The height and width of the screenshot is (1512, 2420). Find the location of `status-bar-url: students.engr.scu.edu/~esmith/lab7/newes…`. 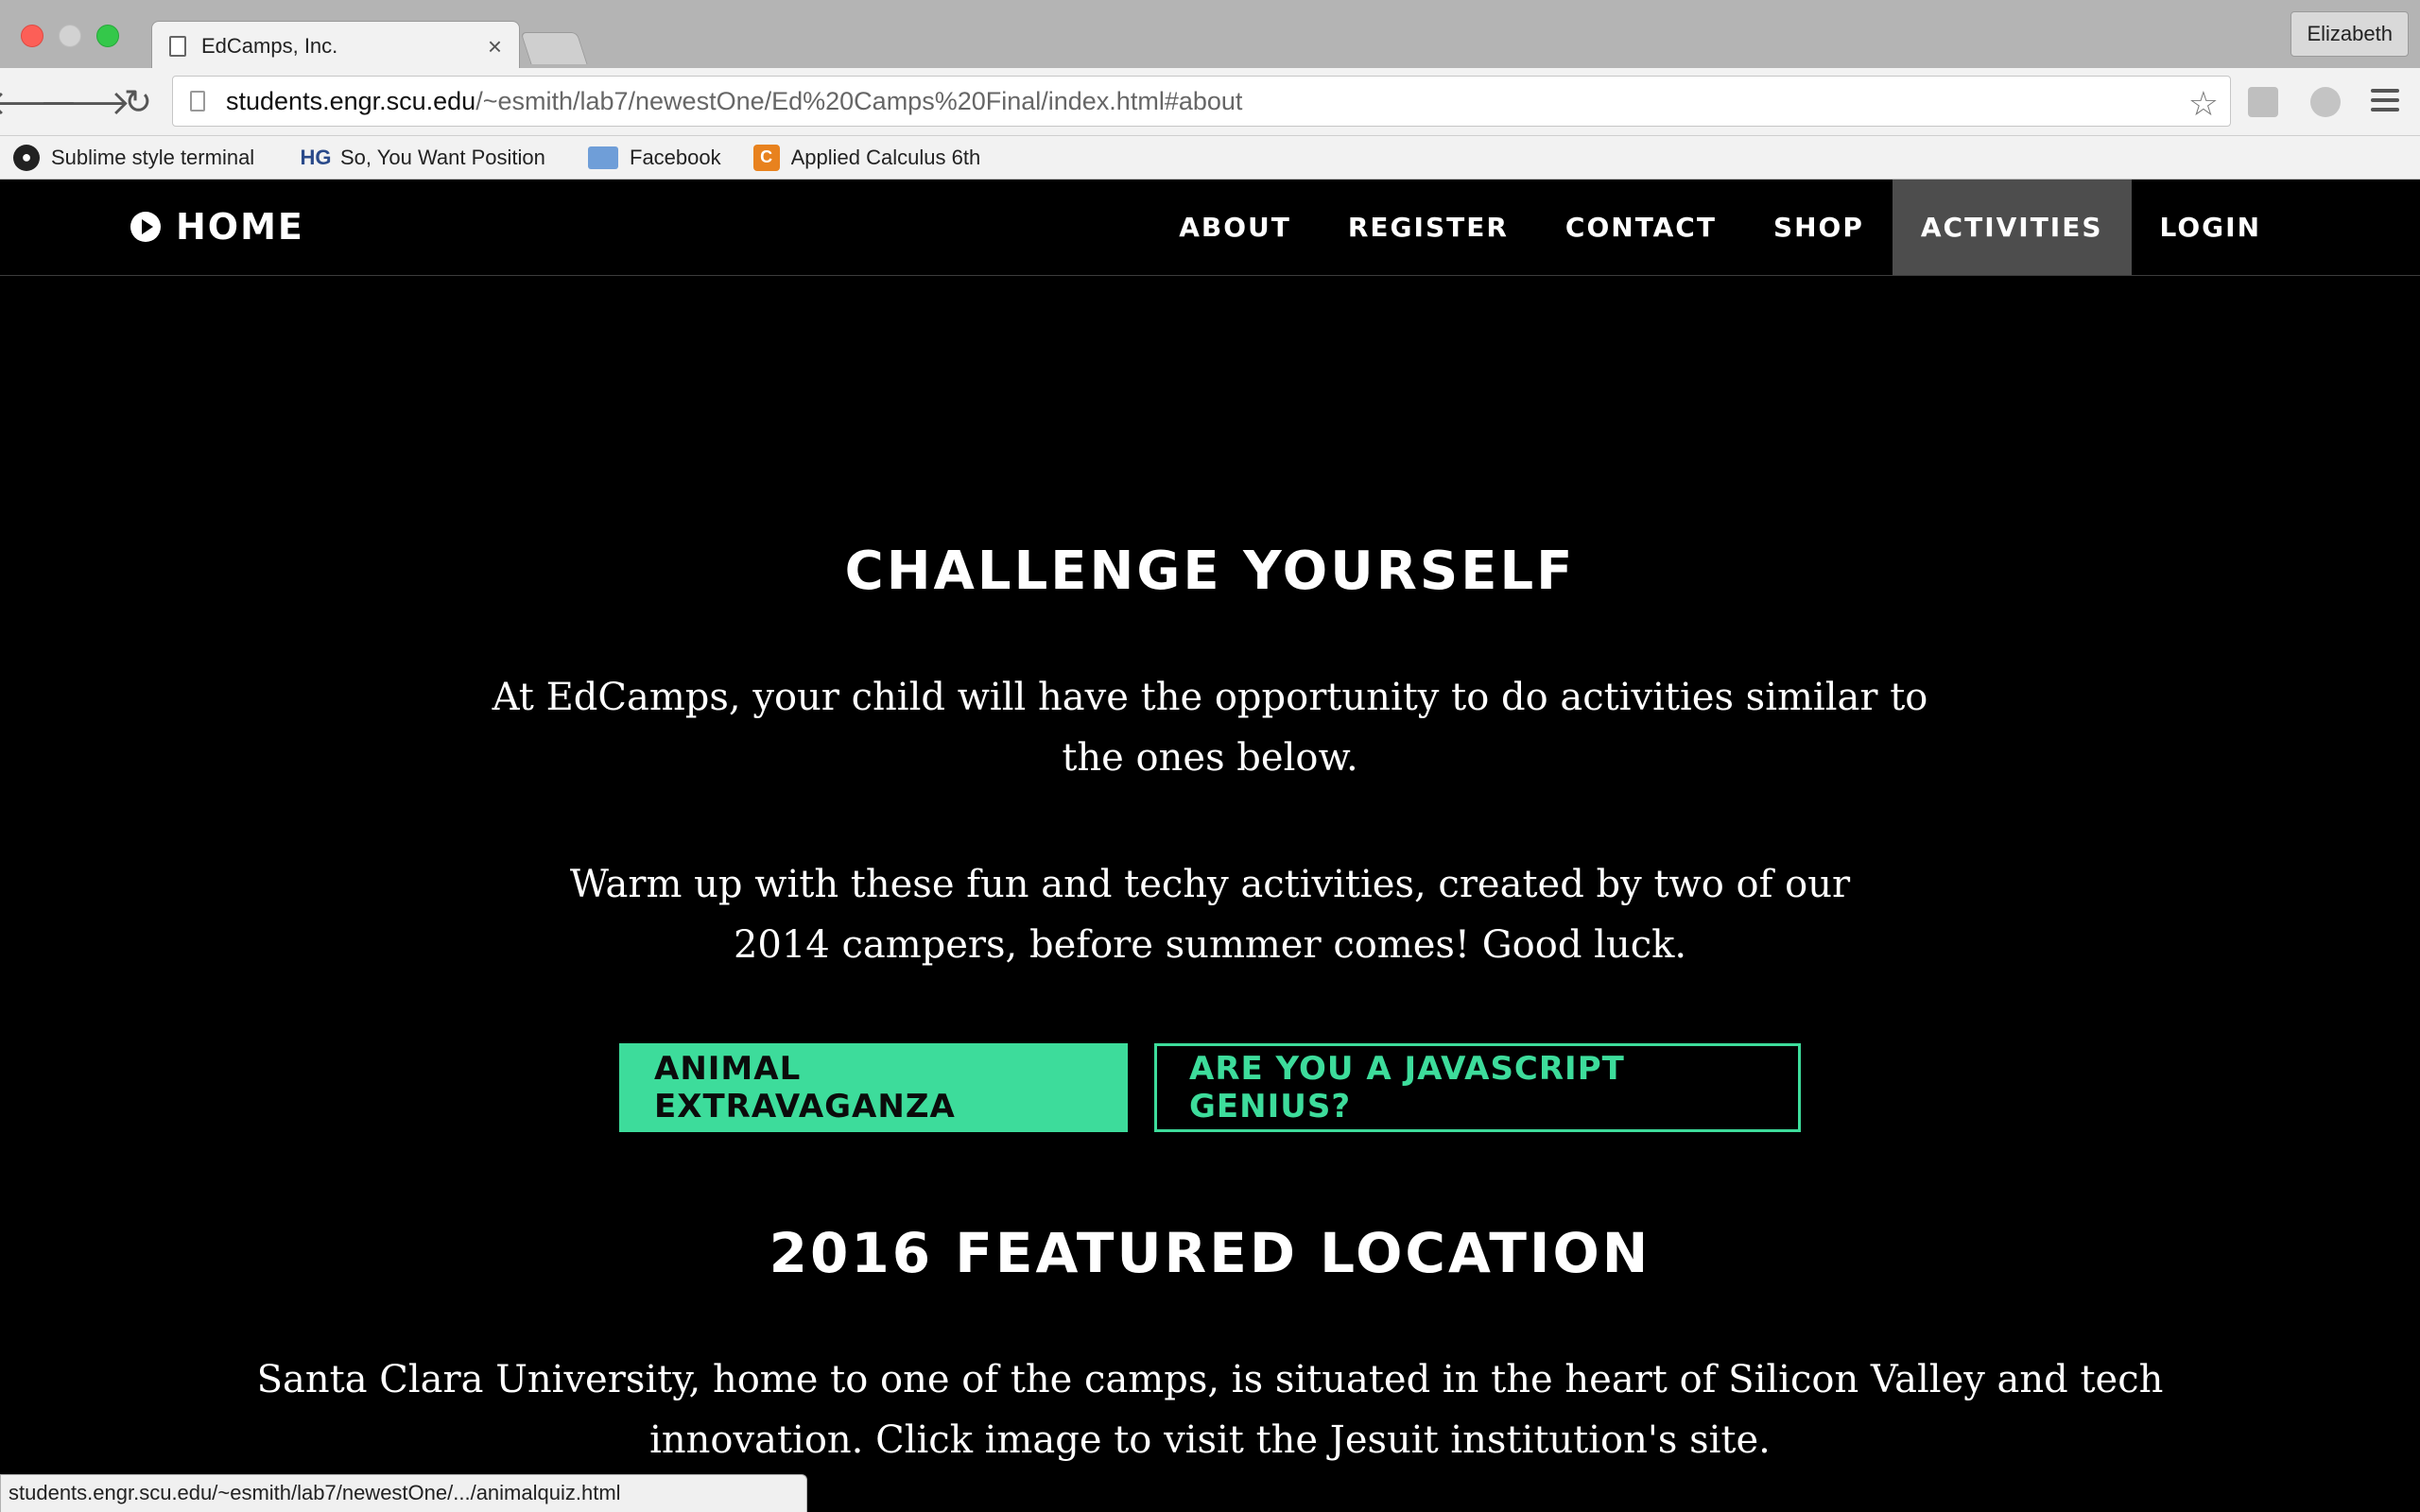

status-bar-url: students.engr.scu.edu/~esmith/lab7/newes… is located at coordinates (403, 1493).